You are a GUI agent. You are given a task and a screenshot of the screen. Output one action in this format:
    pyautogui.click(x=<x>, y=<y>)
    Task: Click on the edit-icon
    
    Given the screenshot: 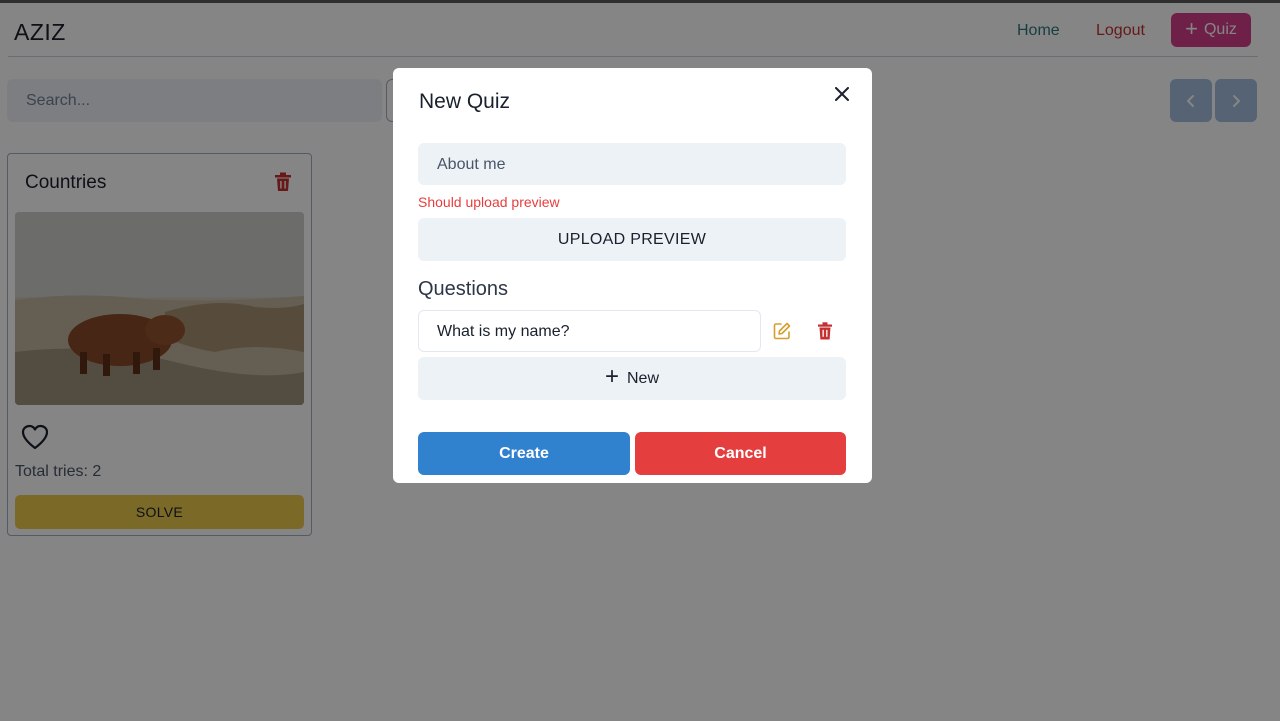 What is the action you would take?
    pyautogui.click(x=782, y=331)
    